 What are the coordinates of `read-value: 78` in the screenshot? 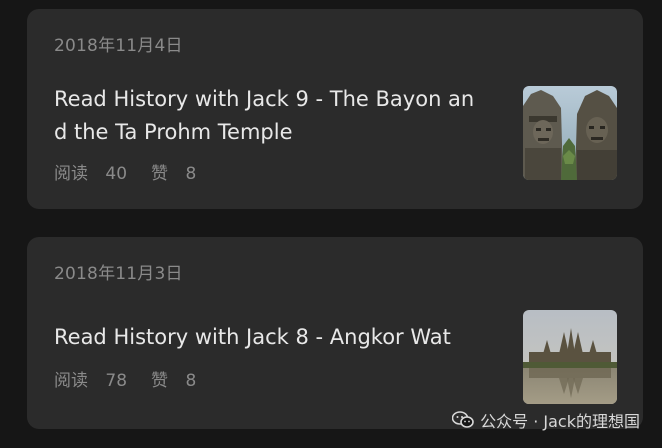 It's located at (116, 381).